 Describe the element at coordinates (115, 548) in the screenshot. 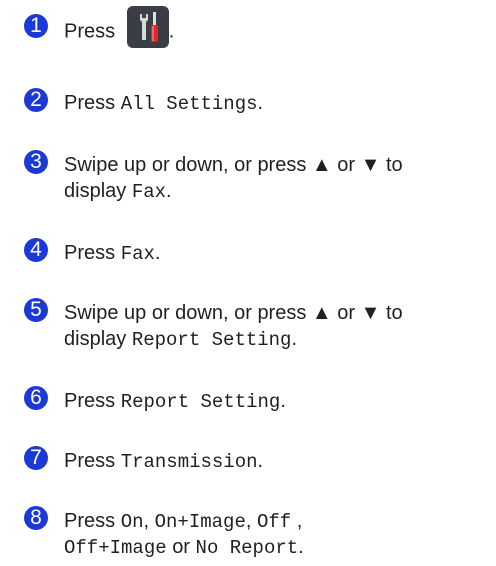

I see `option-off-image: Off+Image` at that location.